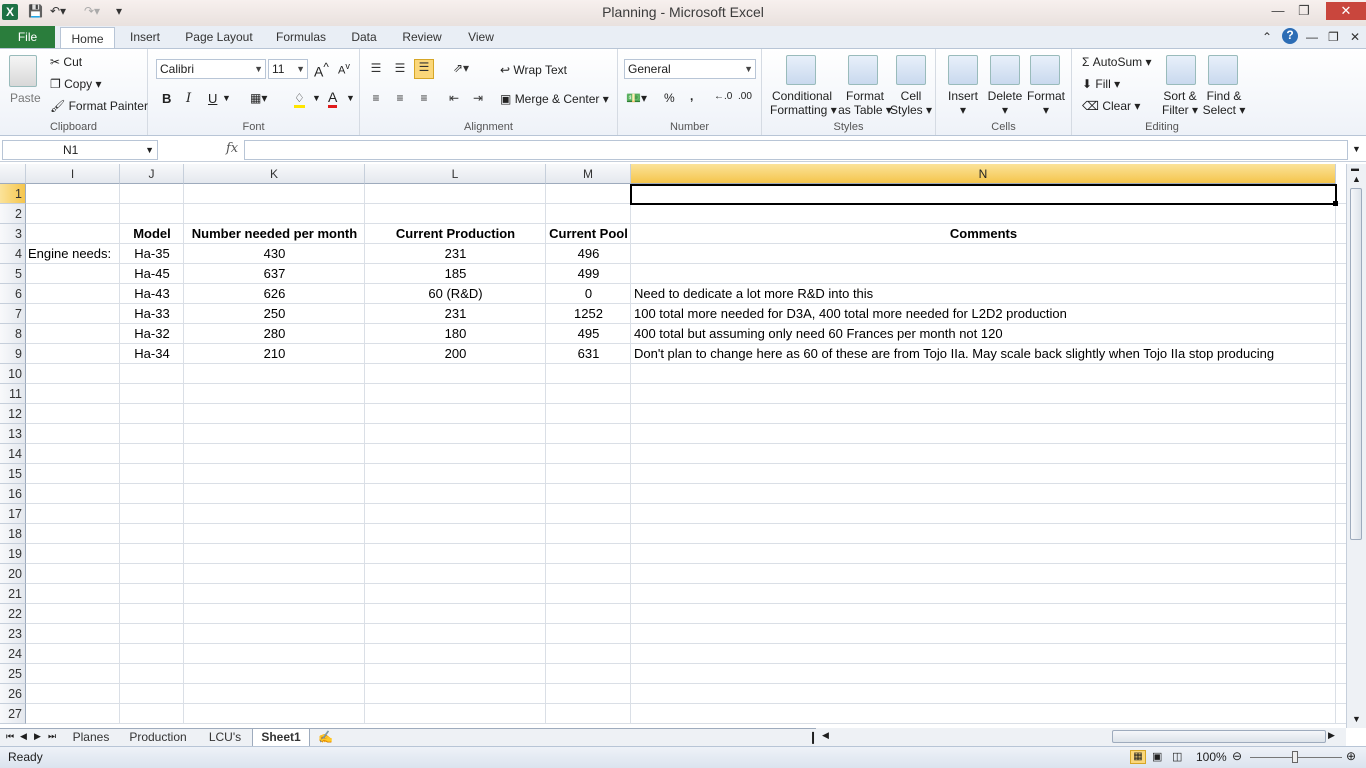  I want to click on row-header: 19, so click(13, 554).